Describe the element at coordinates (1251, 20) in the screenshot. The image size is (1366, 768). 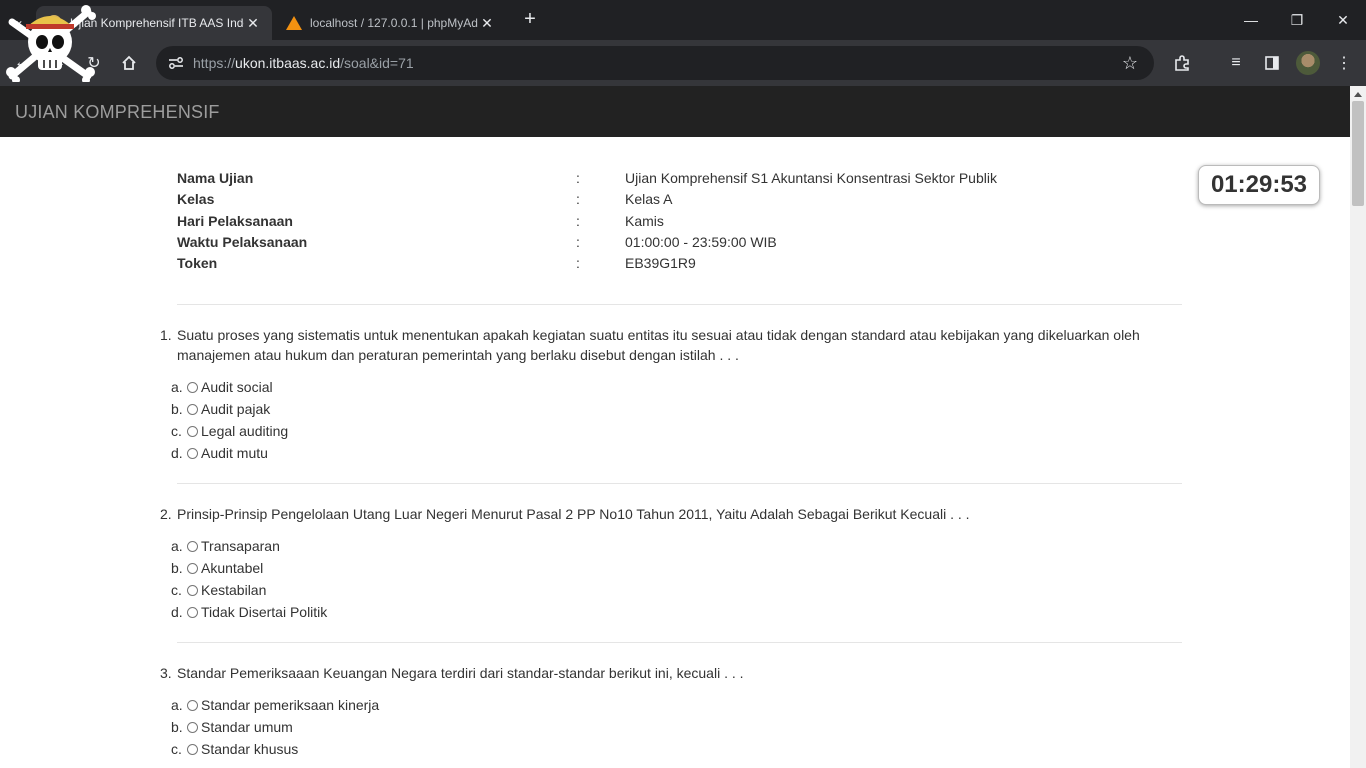
I see `minimize-button: —` at that location.